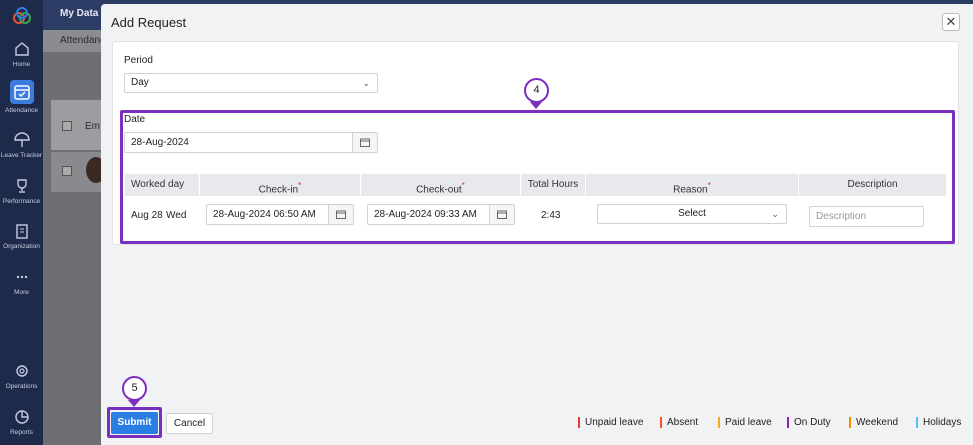 Image resolution: width=973 pixels, height=445 pixels. What do you see at coordinates (21, 246) in the screenshot?
I see `sidebar-item-label: Organization` at bounding box center [21, 246].